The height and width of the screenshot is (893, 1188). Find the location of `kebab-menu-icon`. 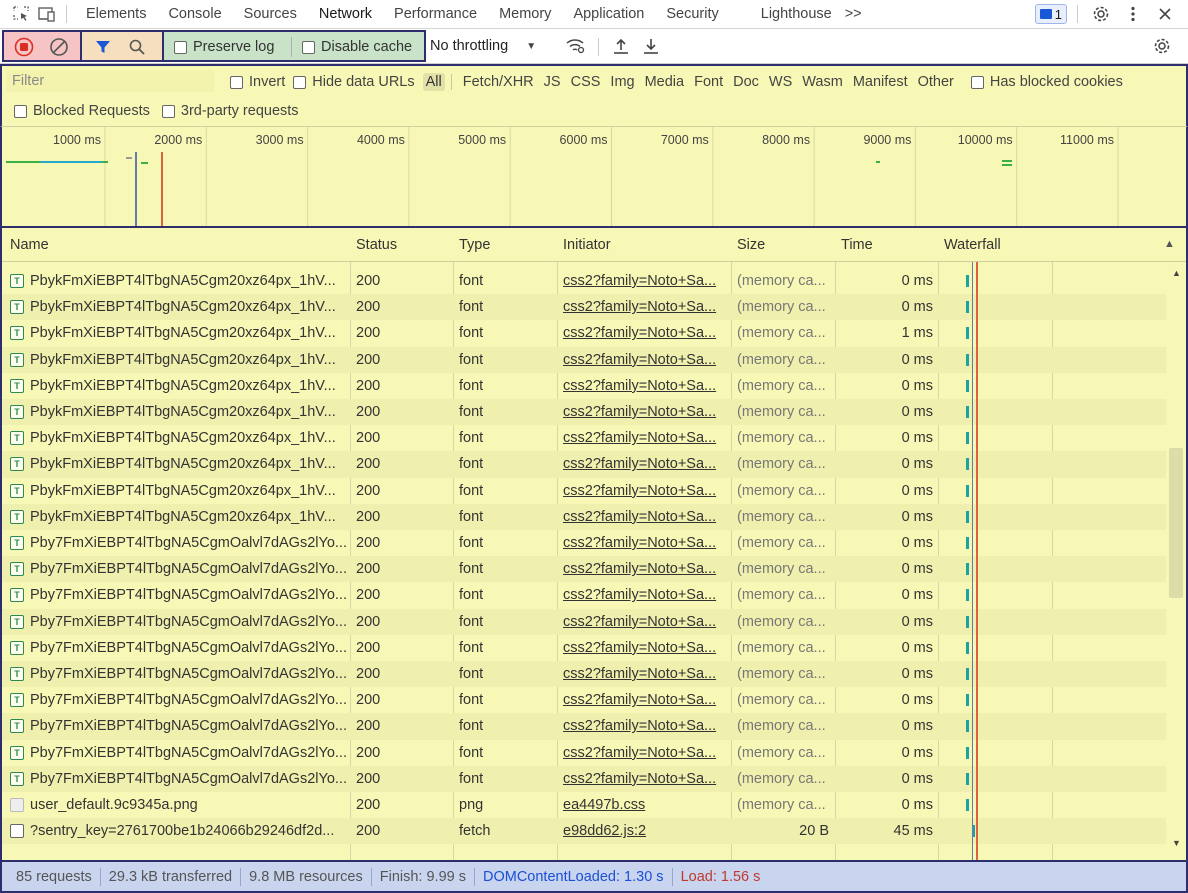

kebab-menu-icon is located at coordinates (1133, 14).